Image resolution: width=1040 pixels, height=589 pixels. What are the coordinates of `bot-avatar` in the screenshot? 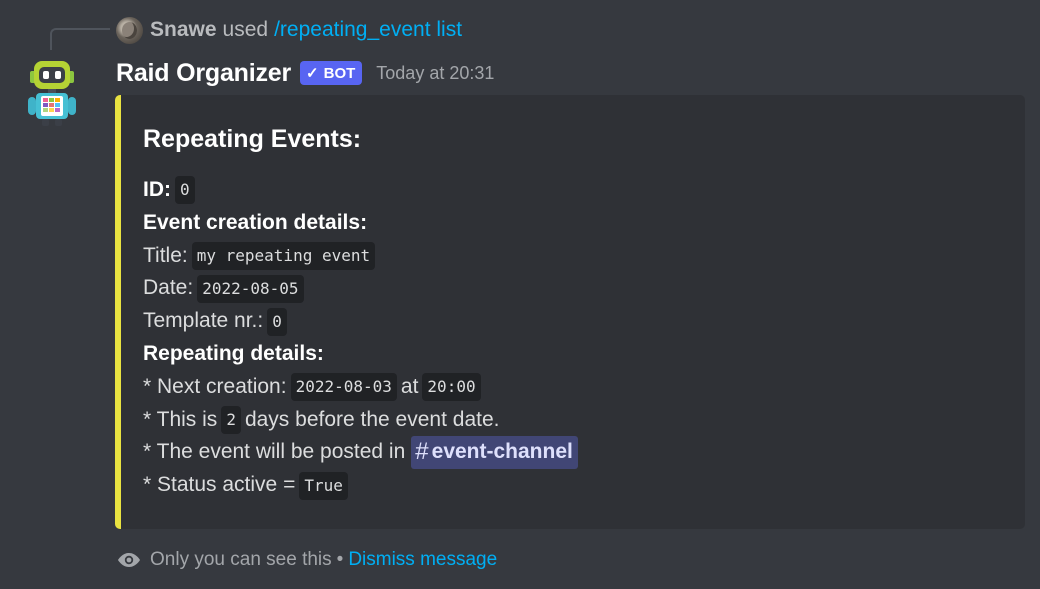 It's located at (52, 92).